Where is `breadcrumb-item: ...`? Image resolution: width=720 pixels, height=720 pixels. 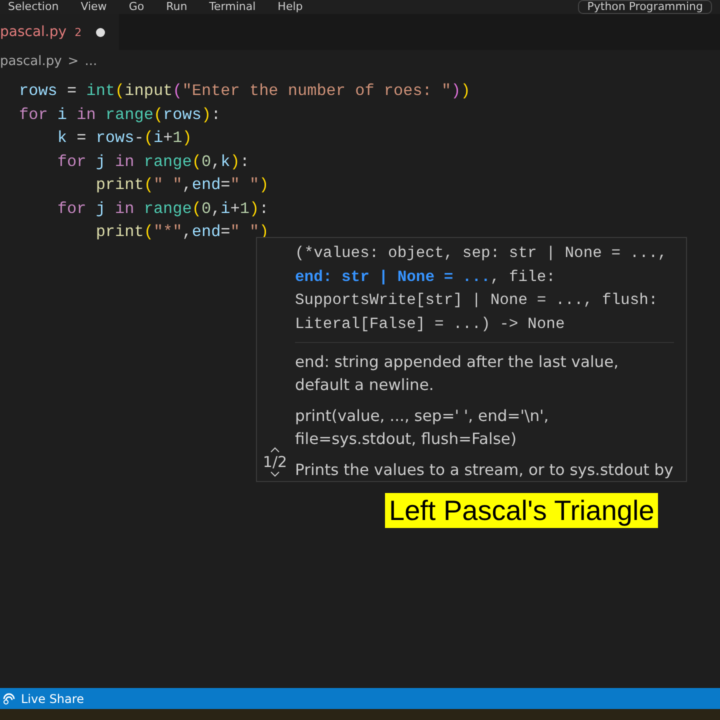 breadcrumb-item: ... is located at coordinates (91, 61).